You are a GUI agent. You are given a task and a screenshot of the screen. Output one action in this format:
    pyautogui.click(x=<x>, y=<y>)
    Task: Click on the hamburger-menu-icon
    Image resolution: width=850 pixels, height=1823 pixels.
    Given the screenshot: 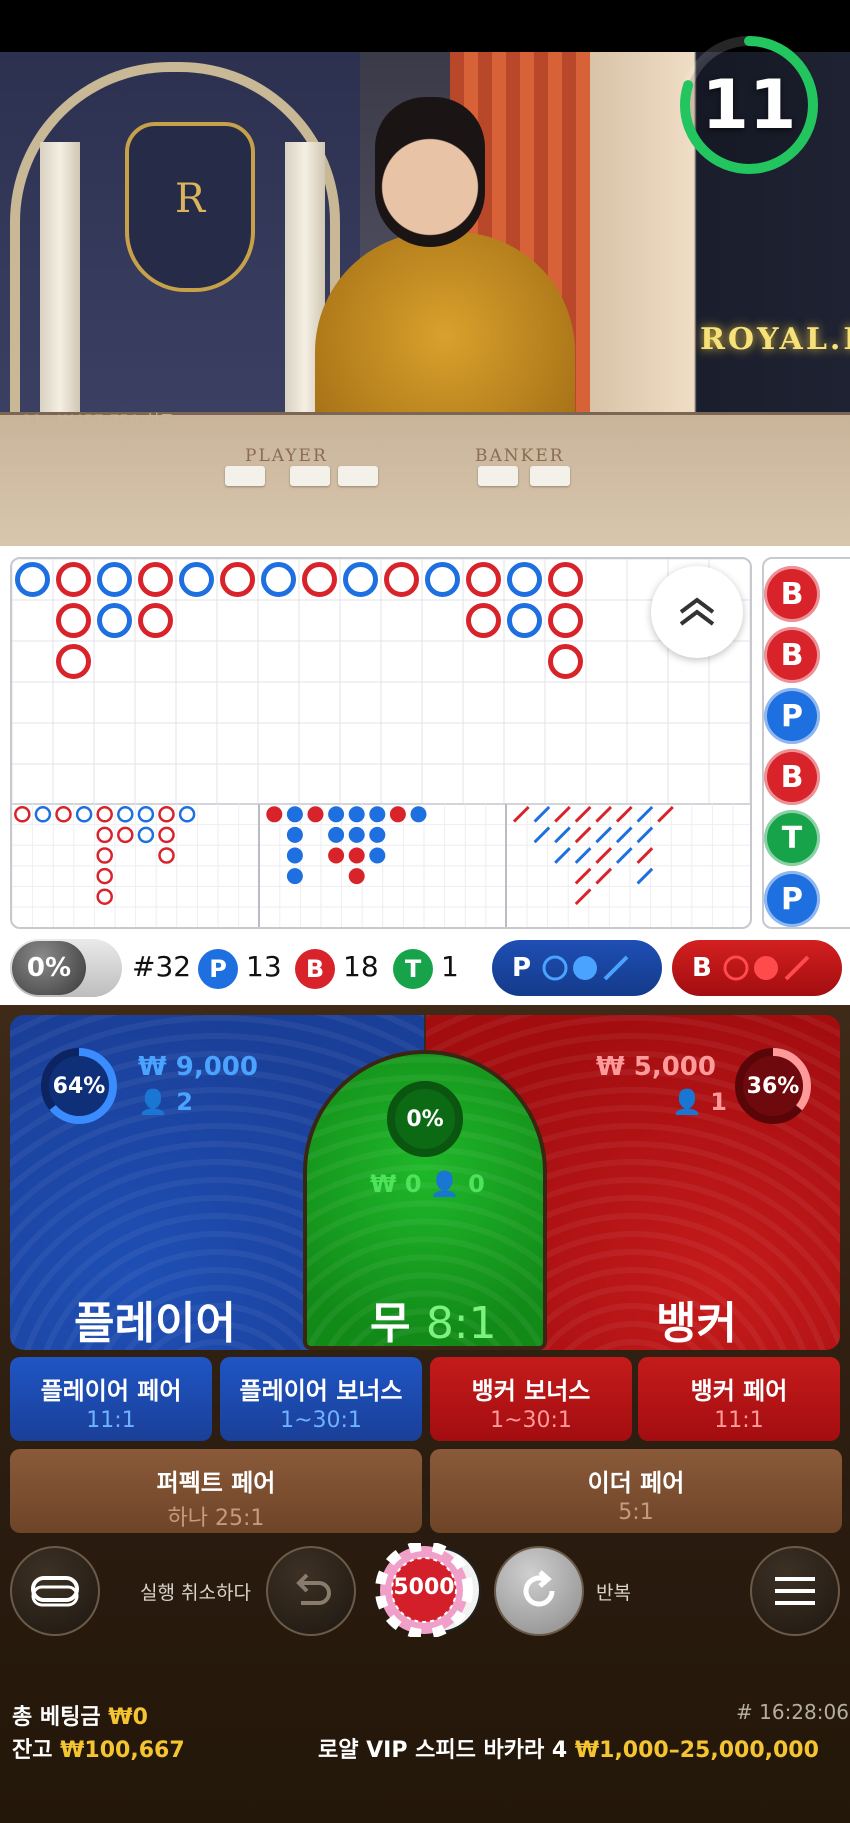 What is the action you would take?
    pyautogui.click(x=795, y=1591)
    